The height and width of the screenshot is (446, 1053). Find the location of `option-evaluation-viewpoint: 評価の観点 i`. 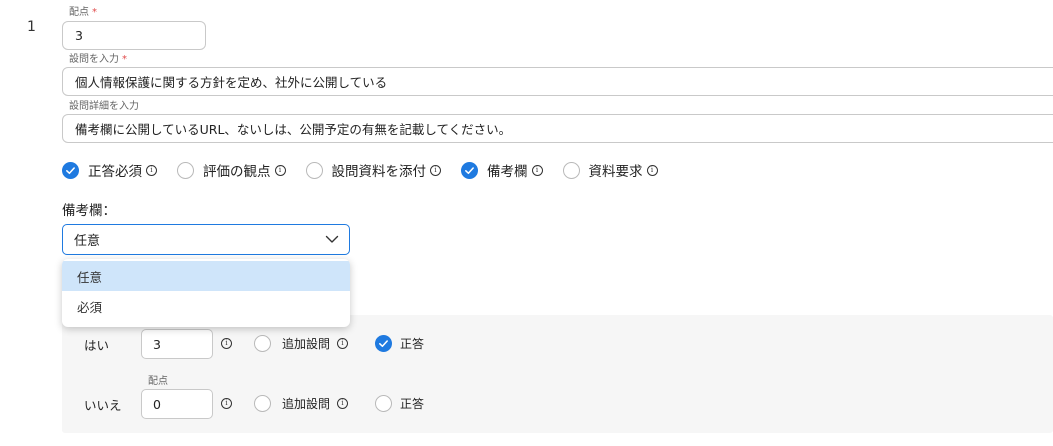

option-evaluation-viewpoint: 評価の観点 i is located at coordinates (231, 170).